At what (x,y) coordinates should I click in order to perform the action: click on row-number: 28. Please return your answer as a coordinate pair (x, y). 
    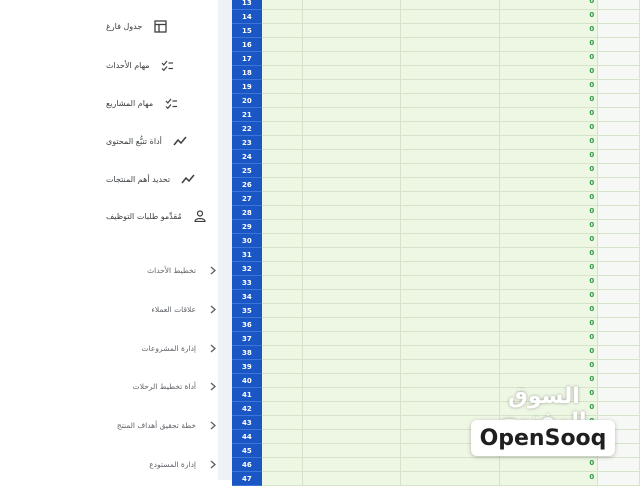
    Looking at the image, I should click on (247, 213).